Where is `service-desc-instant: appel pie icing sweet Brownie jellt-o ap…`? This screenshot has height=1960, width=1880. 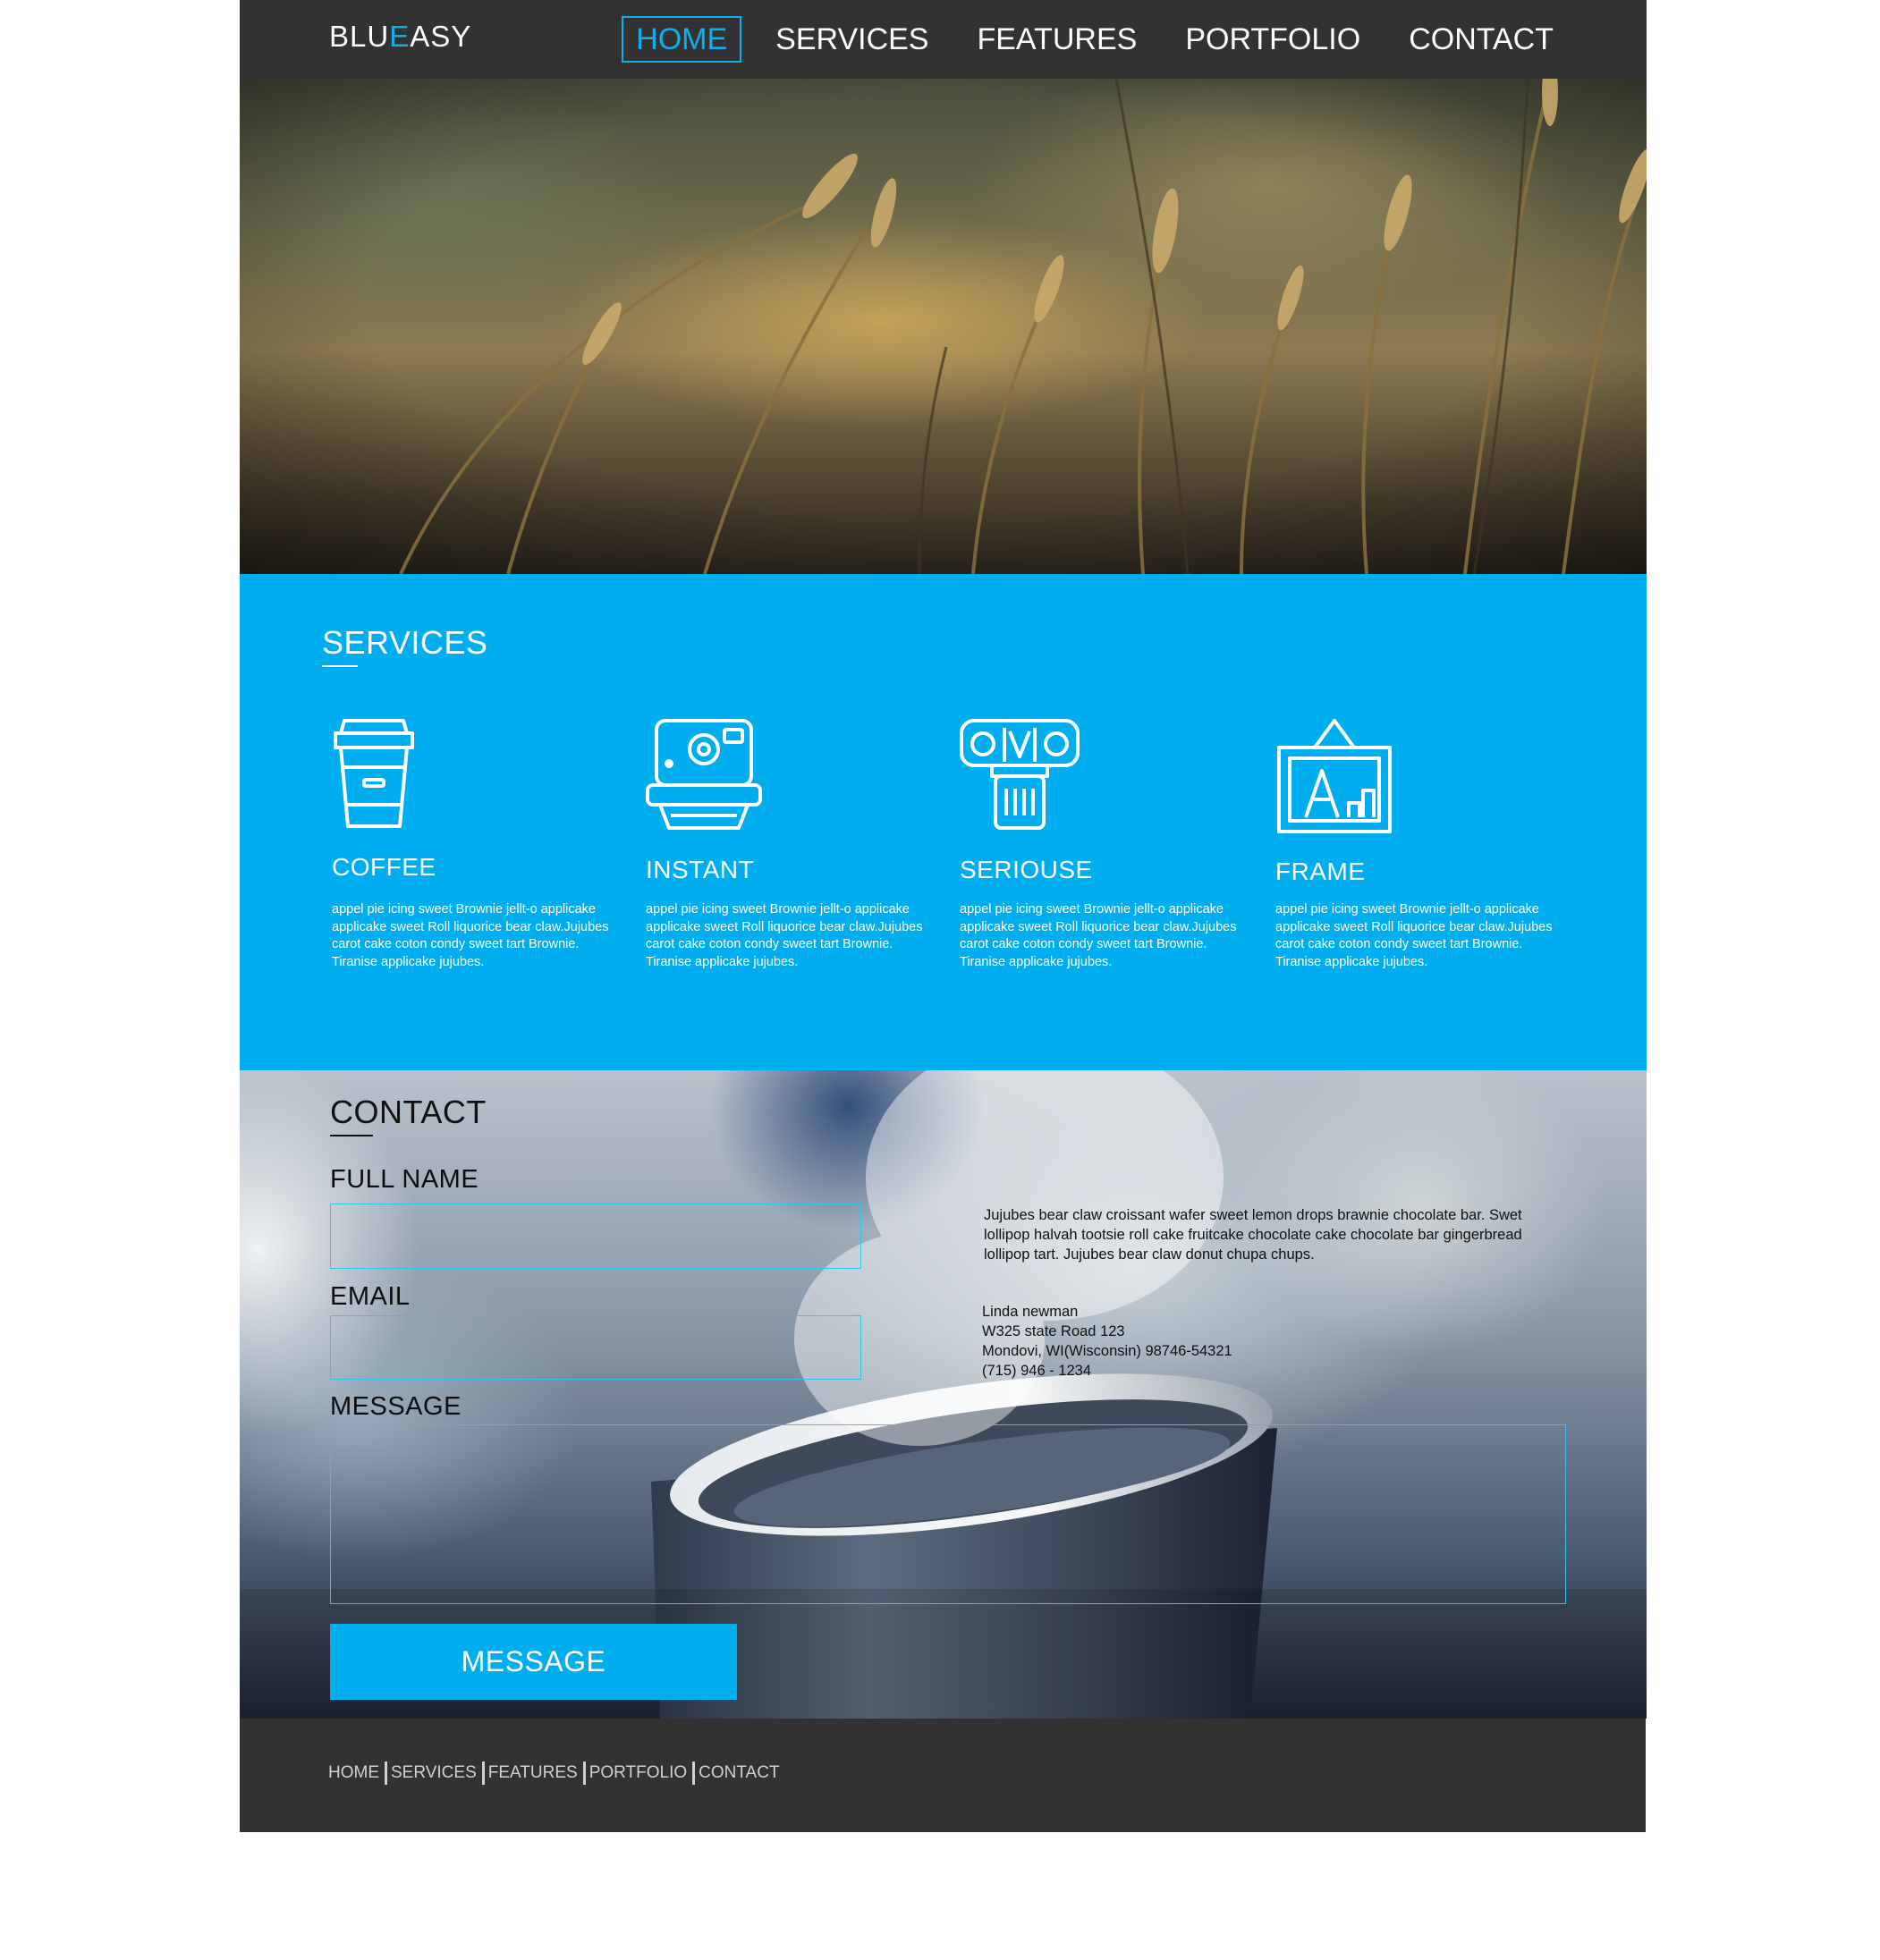
service-desc-instant: appel pie icing sweet Brownie jellt-o ap… is located at coordinates (784, 935).